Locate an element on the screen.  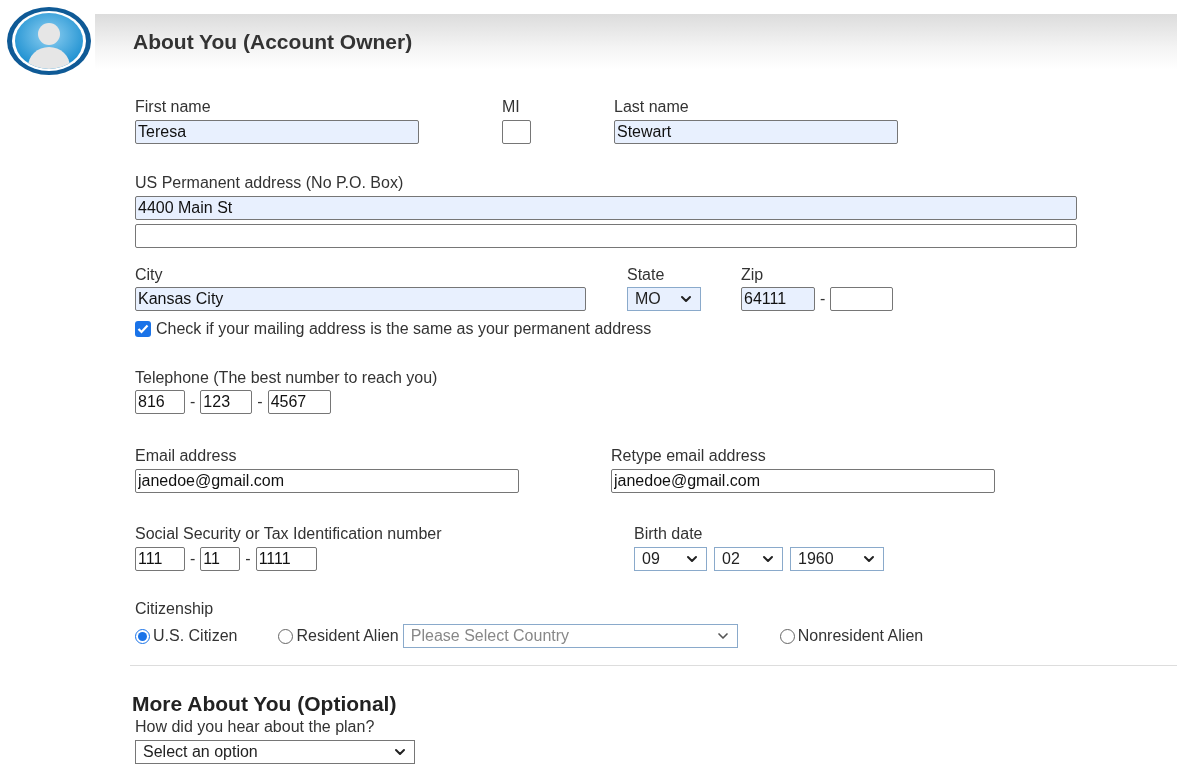
input-field: 4567 is located at coordinates (299, 402).